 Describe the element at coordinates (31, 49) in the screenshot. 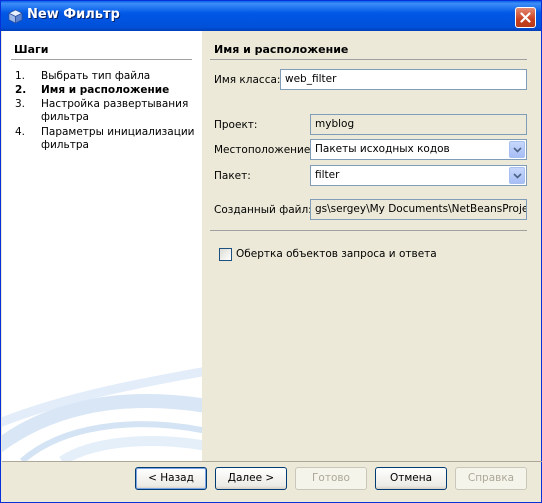

I see `steps-title: Шаги` at that location.